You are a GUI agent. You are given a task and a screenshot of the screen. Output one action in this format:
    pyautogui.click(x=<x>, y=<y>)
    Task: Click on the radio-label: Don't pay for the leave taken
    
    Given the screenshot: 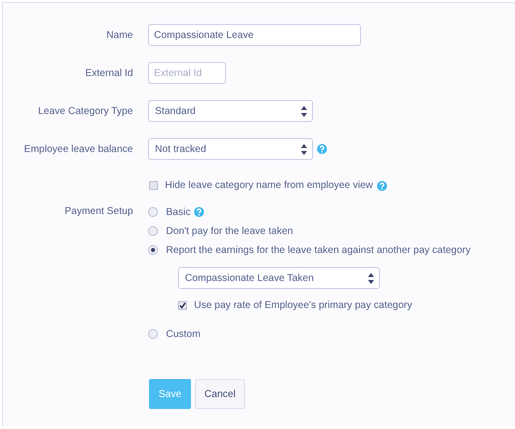 What is the action you would take?
    pyautogui.click(x=229, y=231)
    